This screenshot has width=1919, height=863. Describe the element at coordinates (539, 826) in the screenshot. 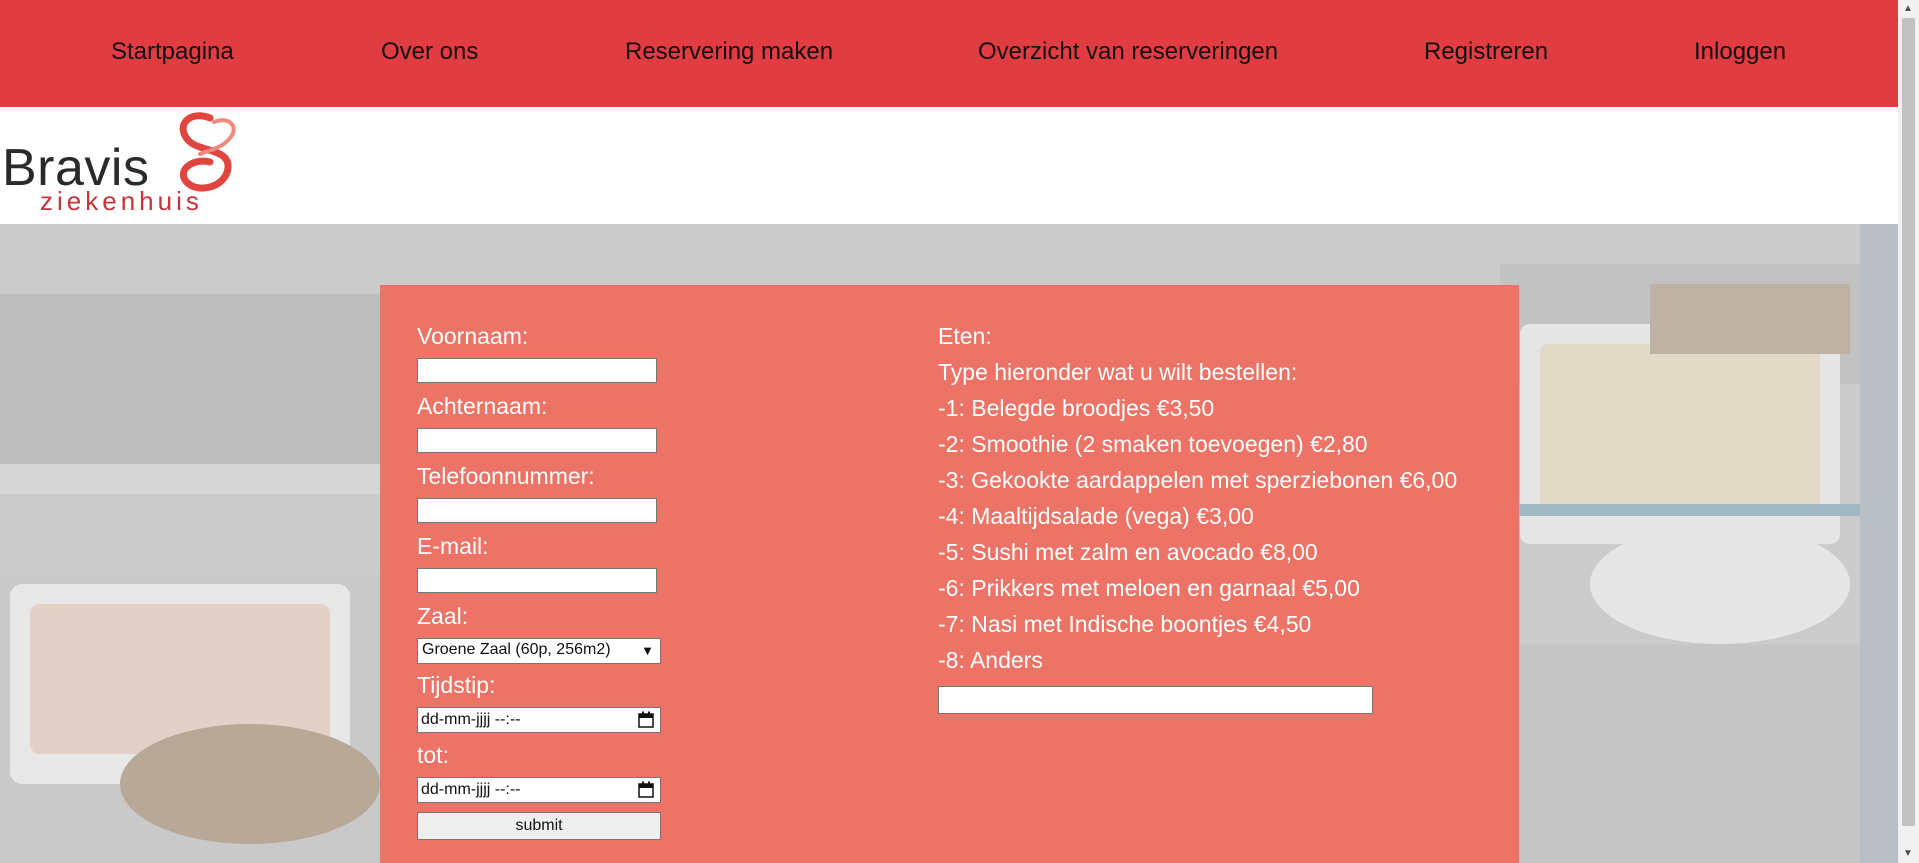

I see `submit-button: submit` at that location.